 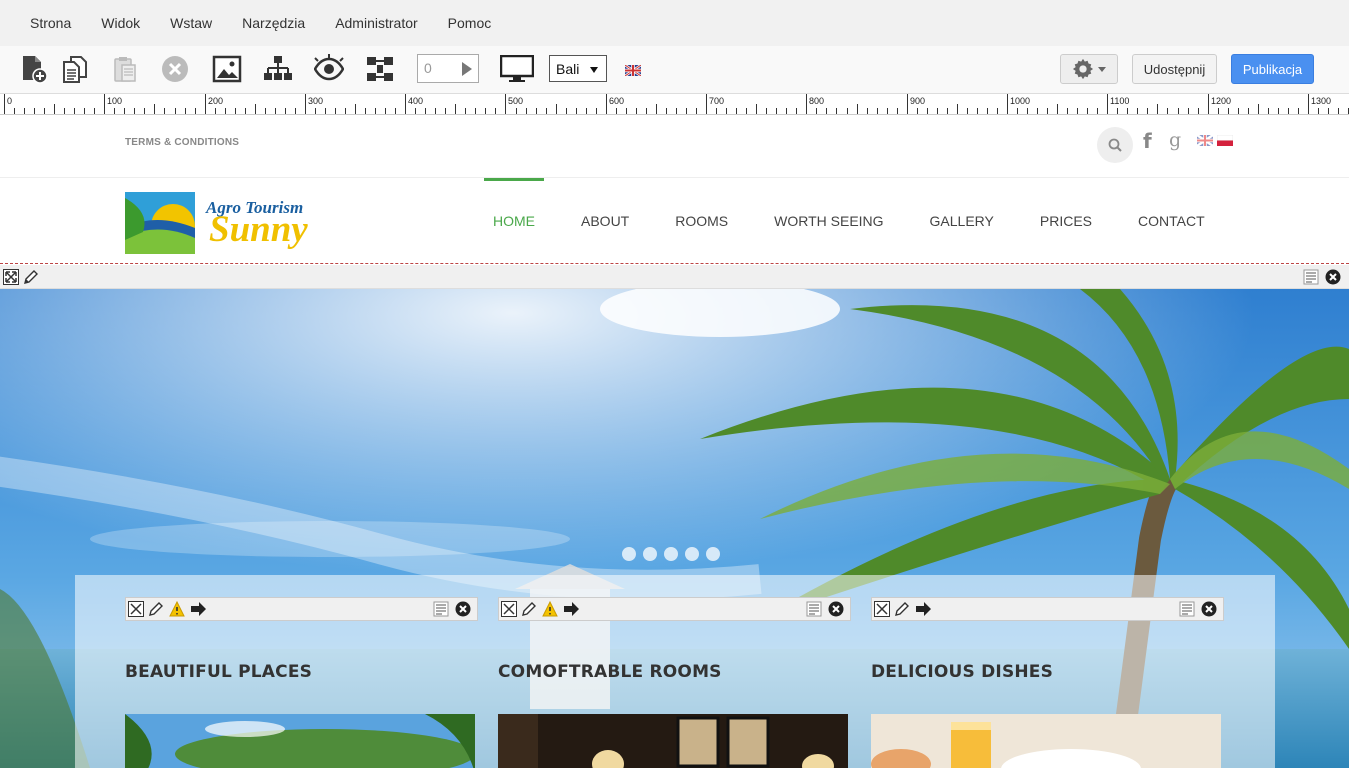 I want to click on ruler-label: 1000, so click(x=1020, y=101).